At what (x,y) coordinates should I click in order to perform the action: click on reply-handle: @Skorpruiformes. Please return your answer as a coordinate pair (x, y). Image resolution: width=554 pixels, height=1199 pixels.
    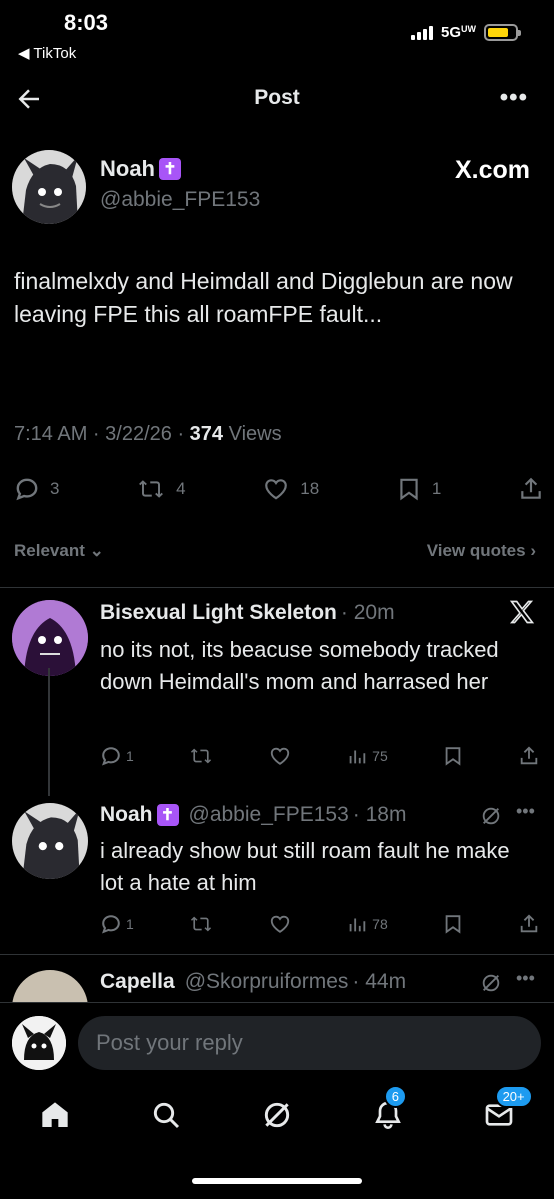
    Looking at the image, I should click on (267, 982).